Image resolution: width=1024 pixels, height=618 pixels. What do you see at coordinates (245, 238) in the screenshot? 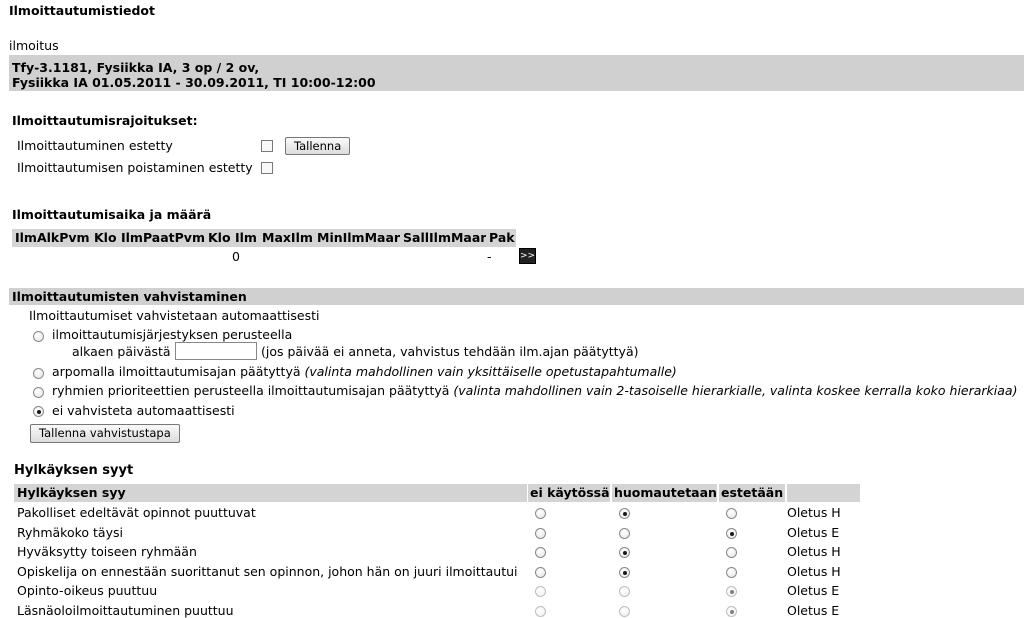
I see `col-ilm: Ilm` at bounding box center [245, 238].